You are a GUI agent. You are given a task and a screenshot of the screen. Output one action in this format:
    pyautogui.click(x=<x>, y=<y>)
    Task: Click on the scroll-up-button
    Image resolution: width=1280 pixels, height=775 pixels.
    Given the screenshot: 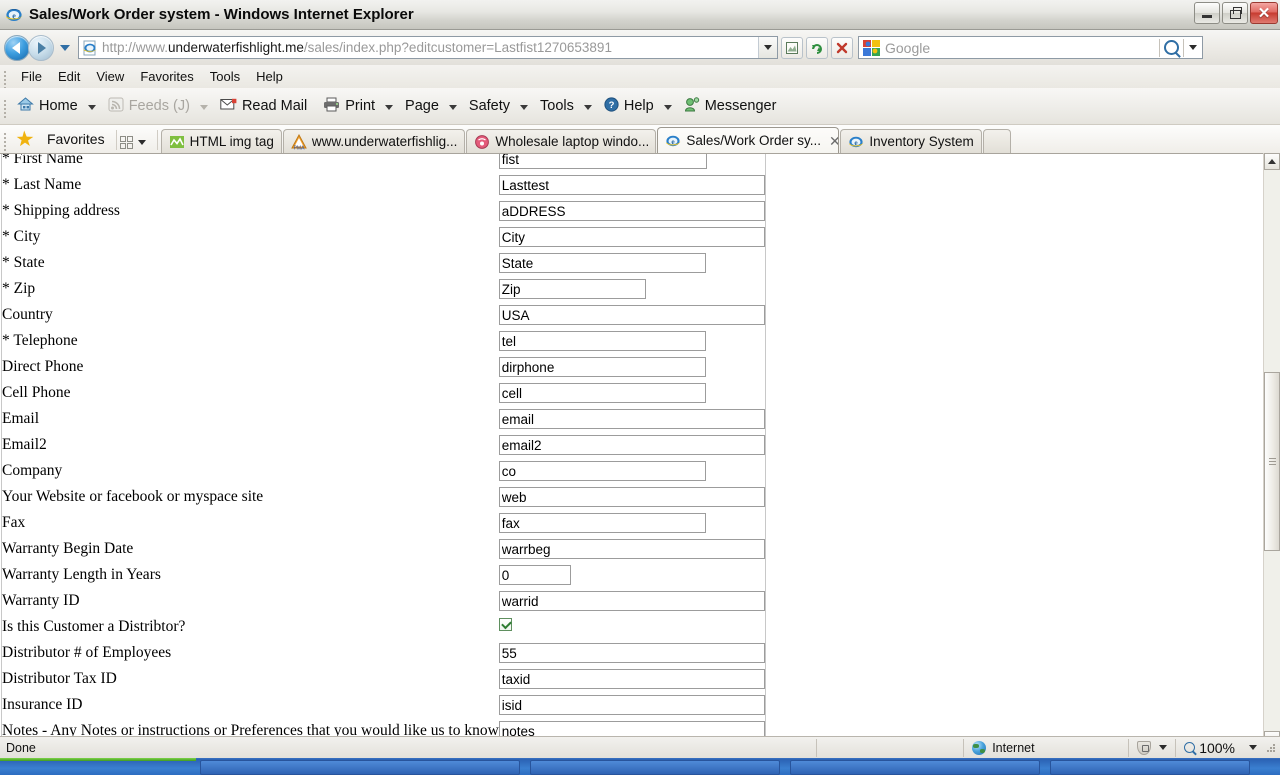 What is the action you would take?
    pyautogui.click(x=1272, y=161)
    